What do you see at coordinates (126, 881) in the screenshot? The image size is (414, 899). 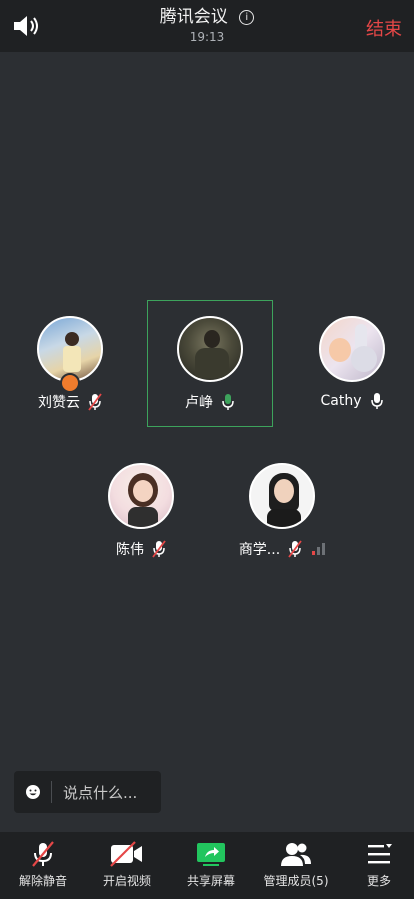 I see `start-video-label: 开启视频` at bounding box center [126, 881].